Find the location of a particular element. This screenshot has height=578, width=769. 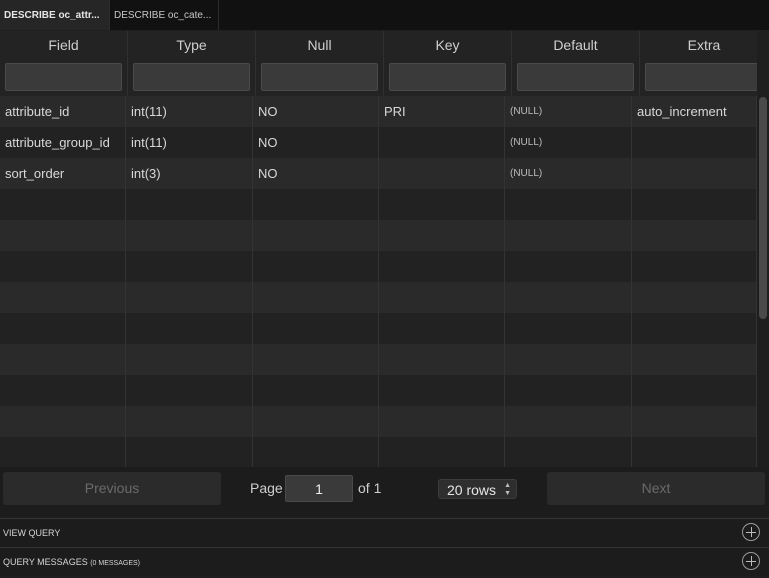

previous-button: Previous is located at coordinates (112, 488).